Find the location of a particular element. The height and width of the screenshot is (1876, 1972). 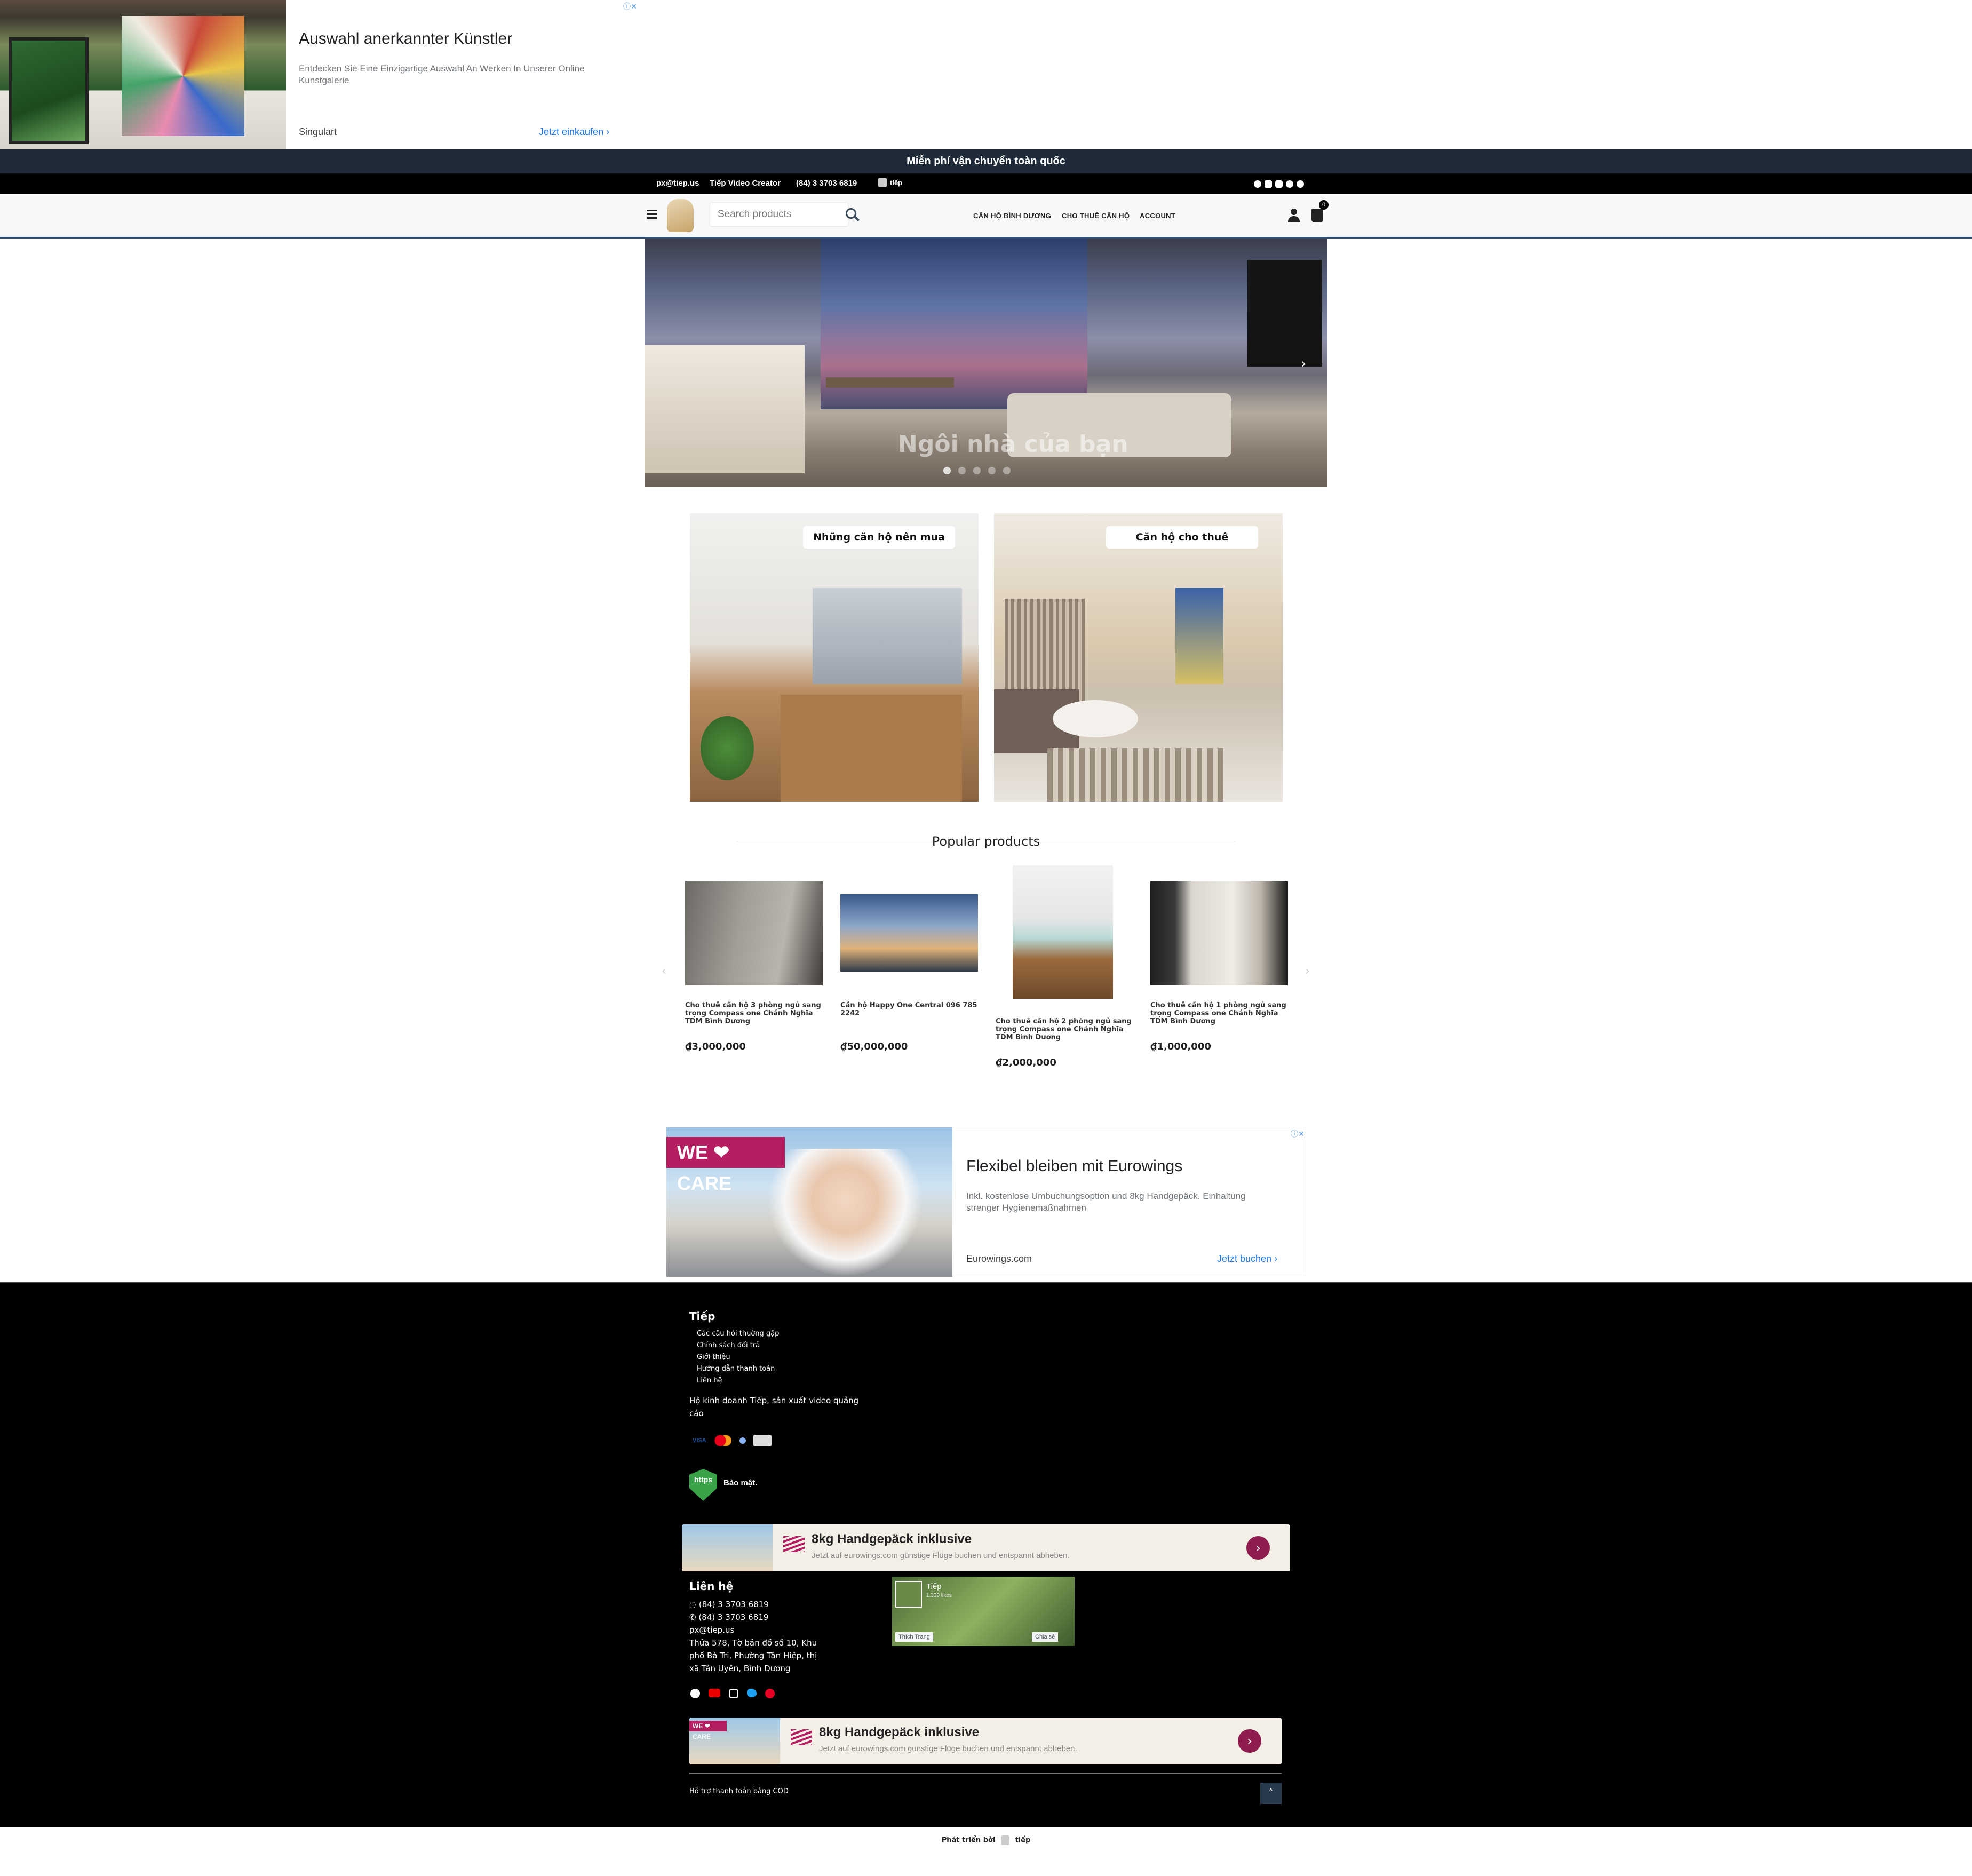

site-logo is located at coordinates (680, 215).